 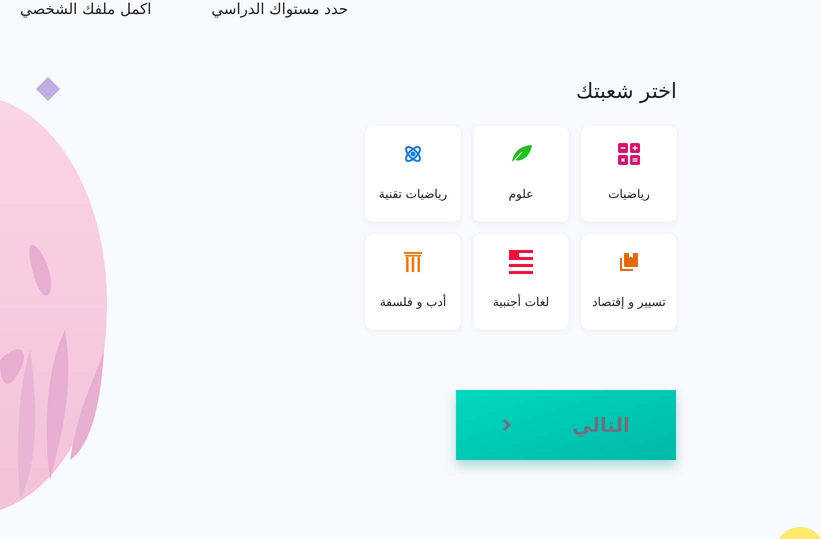 I want to click on book-icon, so click(x=629, y=262).